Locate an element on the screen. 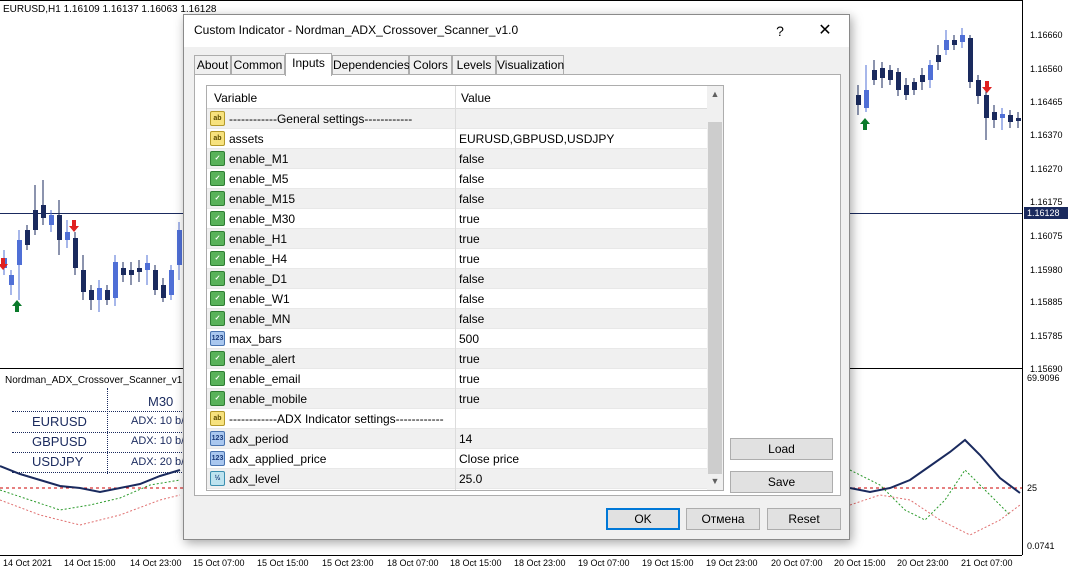 Image resolution: width=1068 pixels, height=571 pixels. table-row: ✓ enable_M30 true is located at coordinates (457, 219).